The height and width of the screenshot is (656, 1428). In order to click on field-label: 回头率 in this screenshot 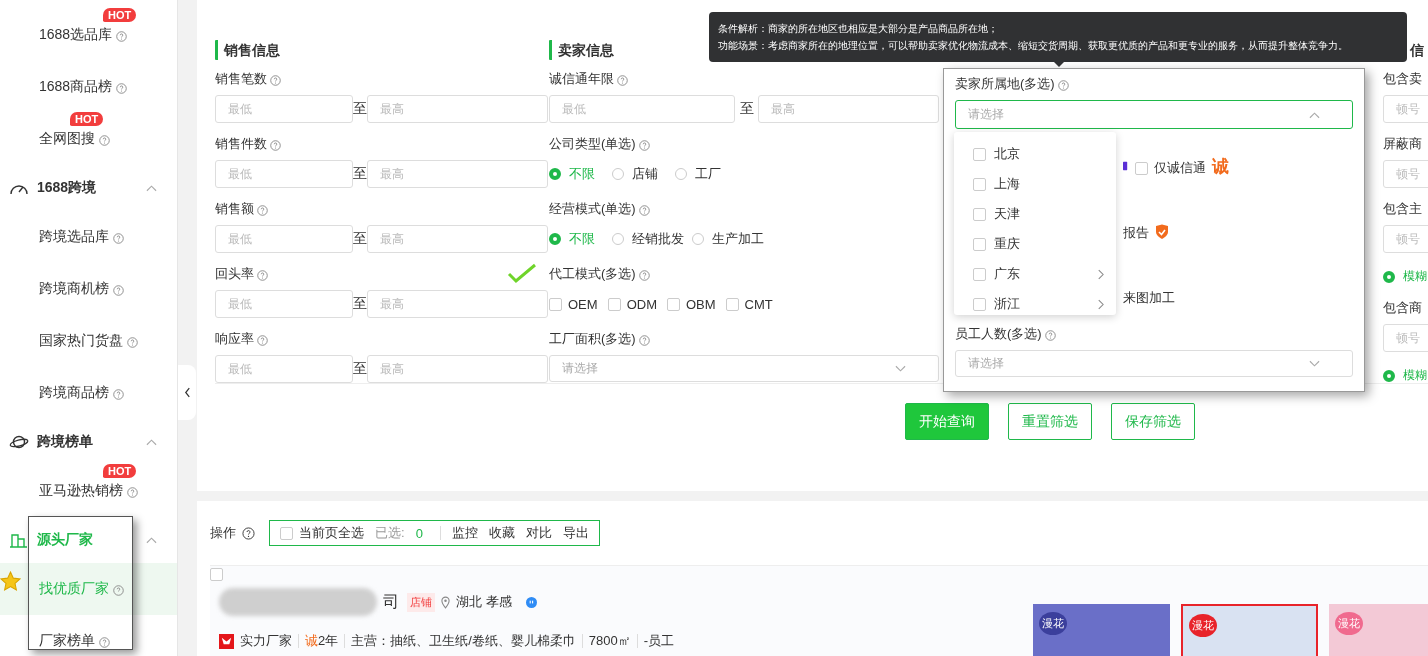, I will do `click(234, 274)`.